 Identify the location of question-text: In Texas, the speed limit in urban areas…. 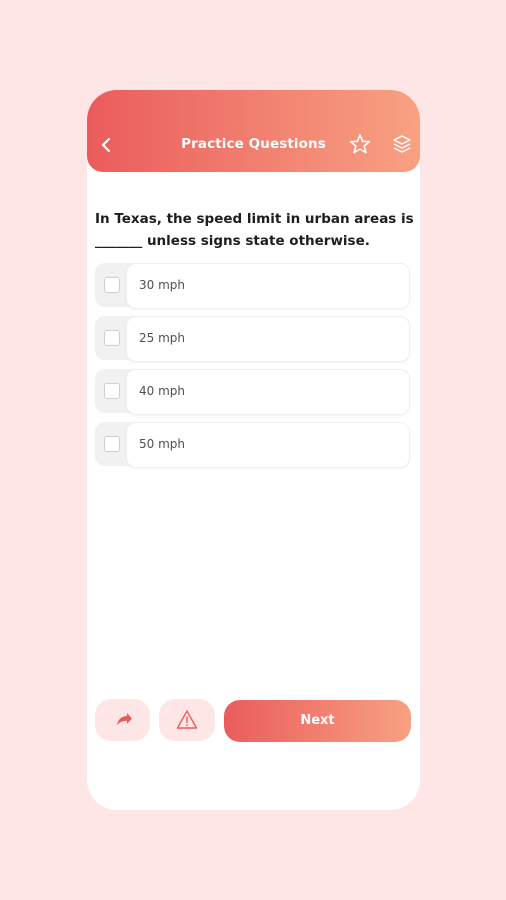
(254, 230).